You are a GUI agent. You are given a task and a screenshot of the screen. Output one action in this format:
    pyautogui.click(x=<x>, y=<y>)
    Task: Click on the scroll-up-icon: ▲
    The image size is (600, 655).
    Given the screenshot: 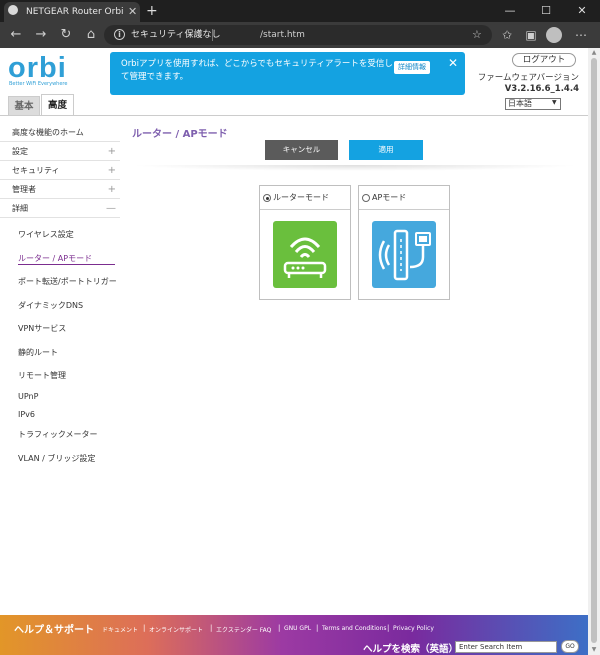 What is the action you would take?
    pyautogui.click(x=594, y=53)
    